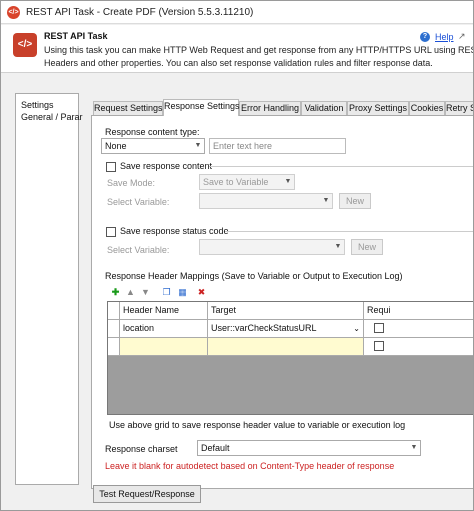  I want to click on tab-response-settings: Response Settings, so click(201, 107).